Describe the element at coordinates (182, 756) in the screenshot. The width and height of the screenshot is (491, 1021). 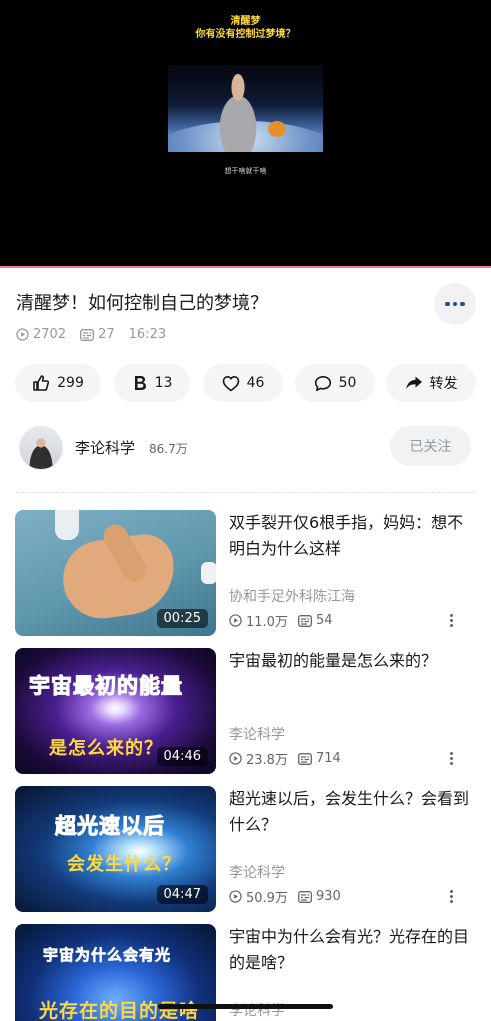
I see `duration-badge: 04:46` at that location.